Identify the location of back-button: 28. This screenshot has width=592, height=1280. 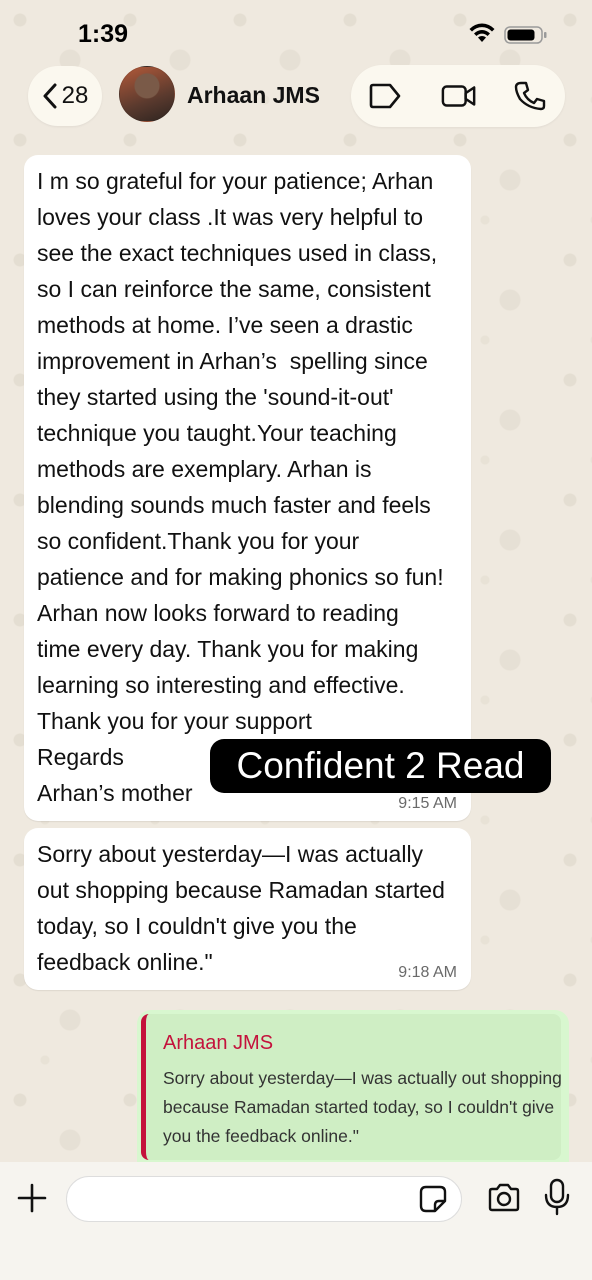
(65, 96).